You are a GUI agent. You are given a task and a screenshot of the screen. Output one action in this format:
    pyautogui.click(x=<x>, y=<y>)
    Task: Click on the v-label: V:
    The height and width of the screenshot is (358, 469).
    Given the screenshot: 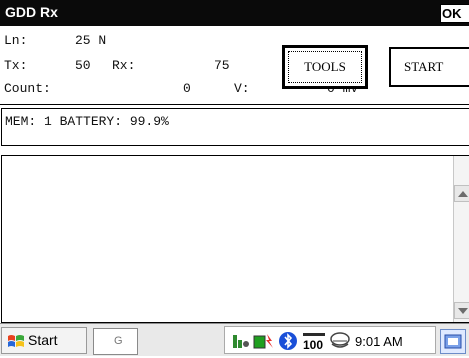 What is the action you would take?
    pyautogui.click(x=242, y=88)
    